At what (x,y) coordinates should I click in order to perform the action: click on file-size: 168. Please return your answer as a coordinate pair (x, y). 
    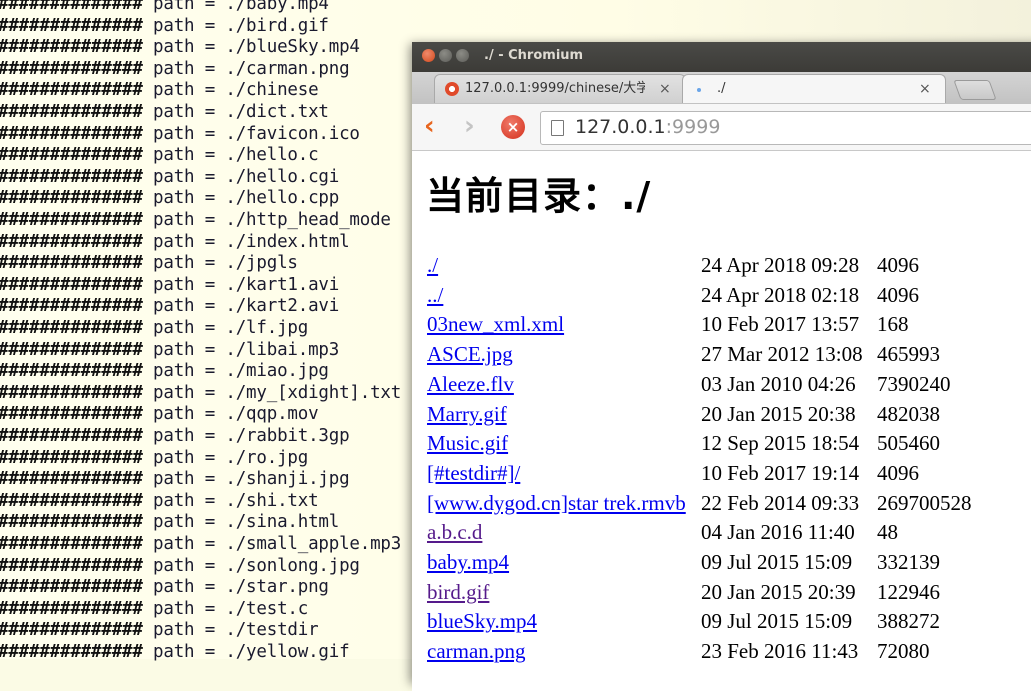
    Looking at the image, I should click on (893, 324).